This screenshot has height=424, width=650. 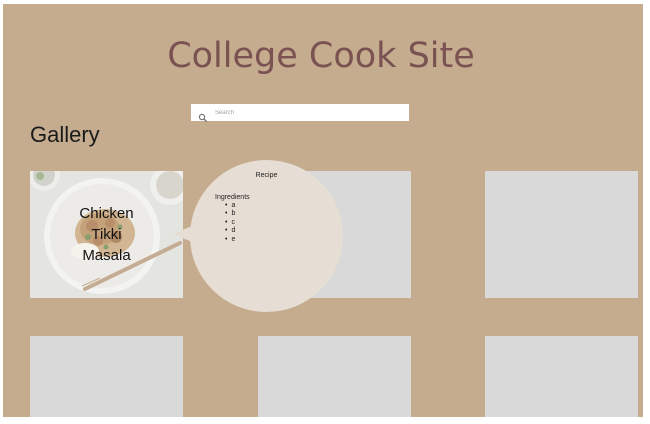 I want to click on gallery-item-title-line: Tikki, so click(x=106, y=234).